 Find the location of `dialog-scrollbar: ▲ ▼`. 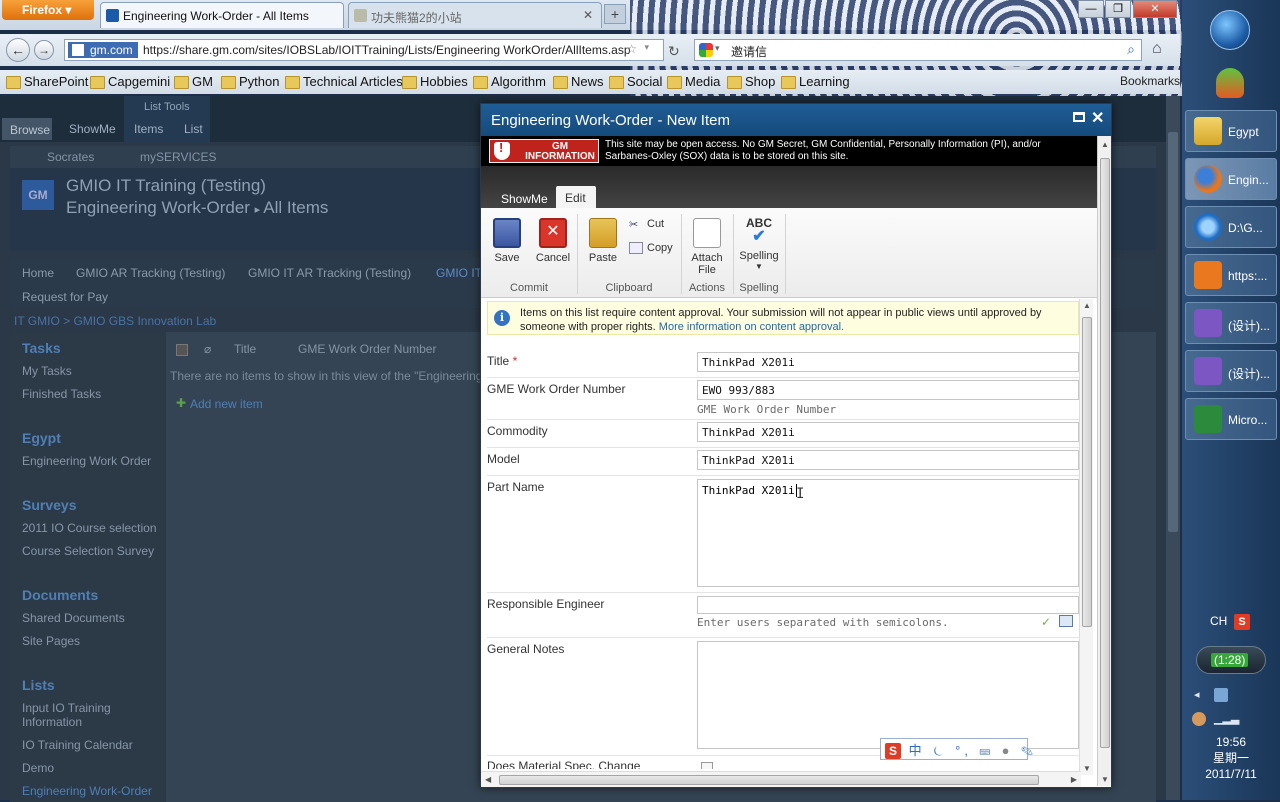

dialog-scrollbar: ▲ ▼ is located at coordinates (1104, 461).